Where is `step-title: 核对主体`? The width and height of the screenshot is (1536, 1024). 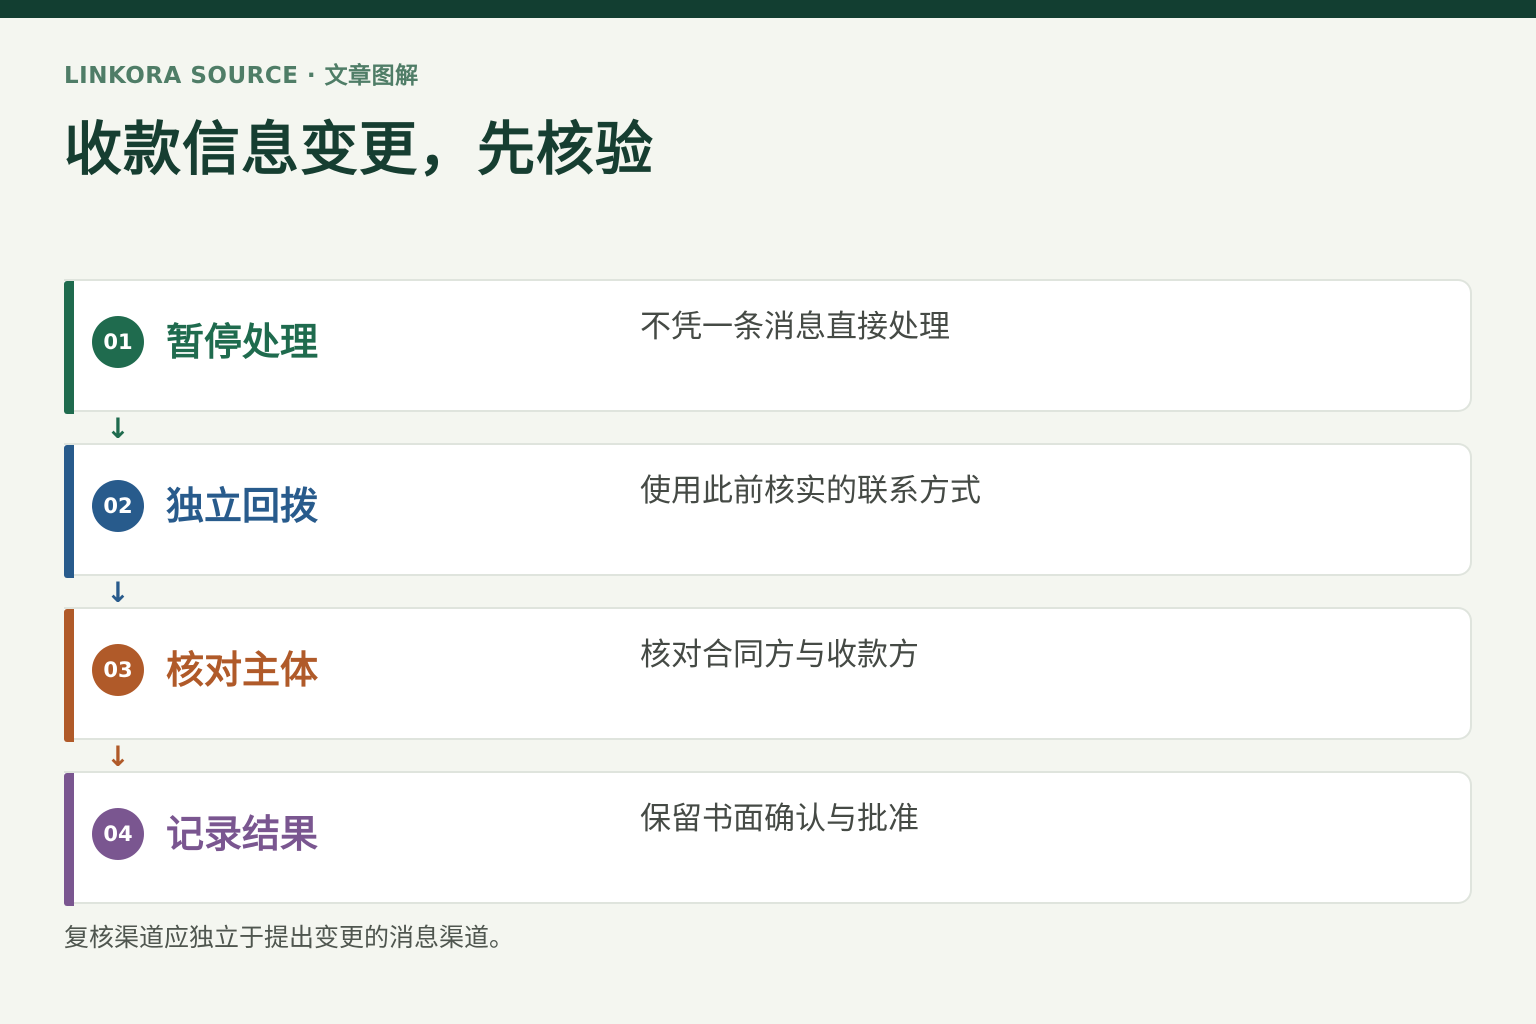
step-title: 核对主体 is located at coordinates (242, 670).